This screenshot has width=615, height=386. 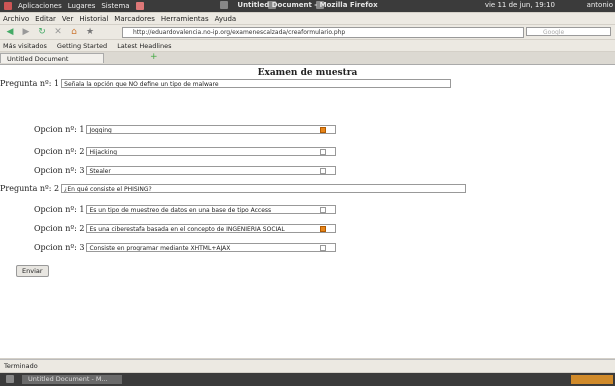 What do you see at coordinates (307, 58) in the screenshot?
I see `tab-bar: Untitled Document +` at bounding box center [307, 58].